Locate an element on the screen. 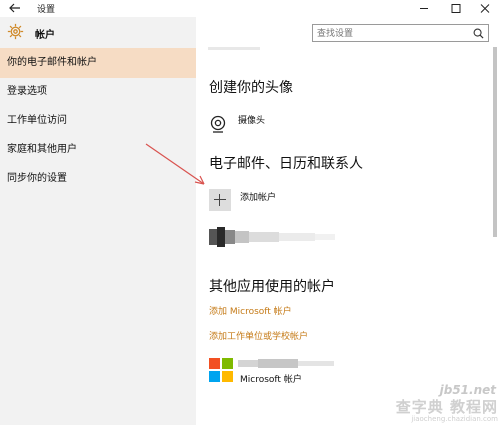 The image size is (500, 425). watermark: jb51.net 查字典 教程网 jiaocheng.chazidian.com is located at coordinates (434, 404).